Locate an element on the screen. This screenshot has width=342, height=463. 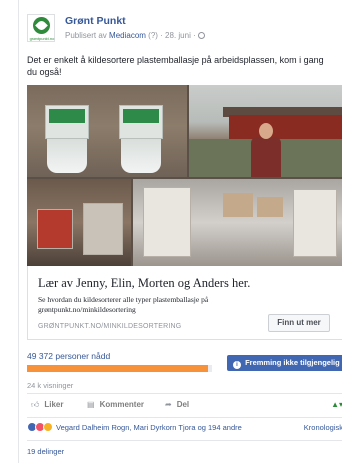
reach-bar-fill is located at coordinates (118, 368).